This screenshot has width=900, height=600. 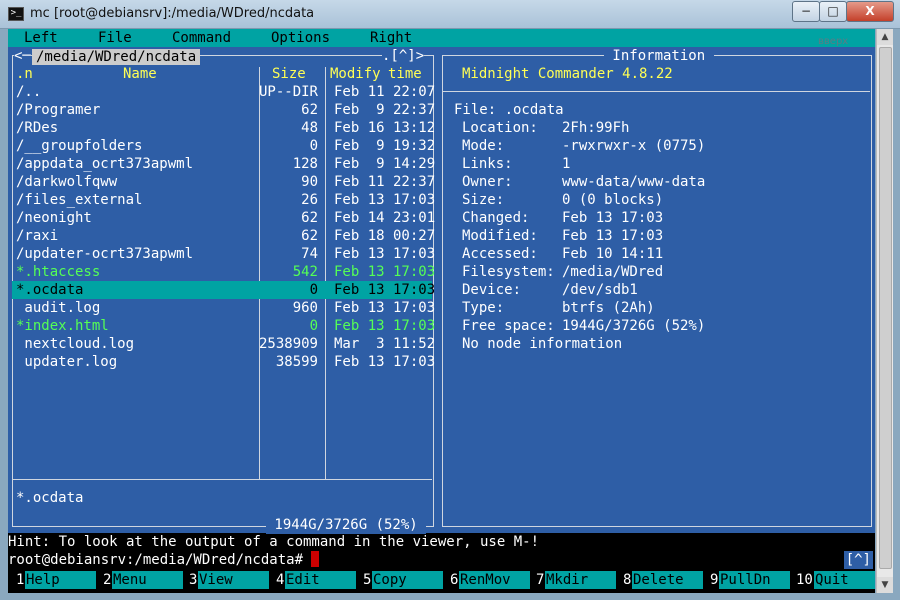 What do you see at coordinates (223, 272) in the screenshot?
I see `file-row: *.htaccess 542 Feb 13 17:03` at bounding box center [223, 272].